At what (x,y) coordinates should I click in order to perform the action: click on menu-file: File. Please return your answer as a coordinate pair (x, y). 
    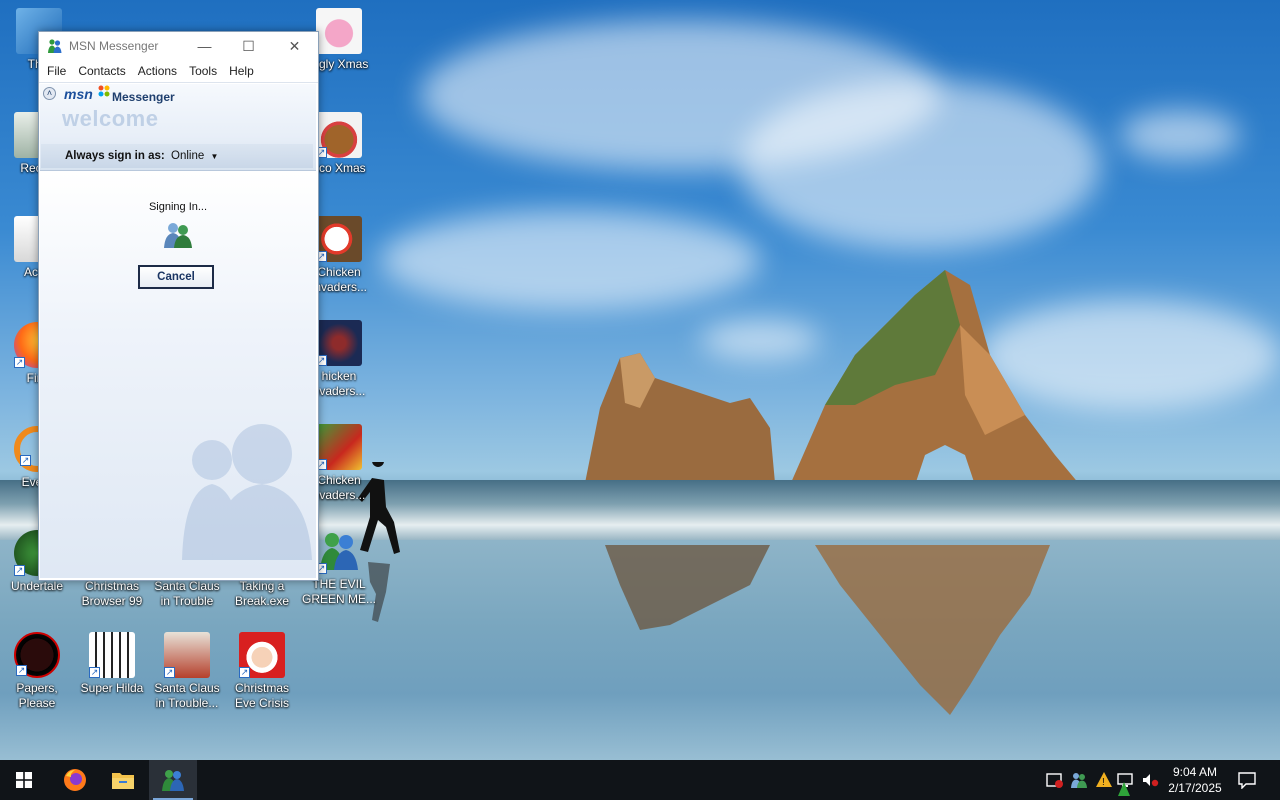
    Looking at the image, I should click on (56, 71).